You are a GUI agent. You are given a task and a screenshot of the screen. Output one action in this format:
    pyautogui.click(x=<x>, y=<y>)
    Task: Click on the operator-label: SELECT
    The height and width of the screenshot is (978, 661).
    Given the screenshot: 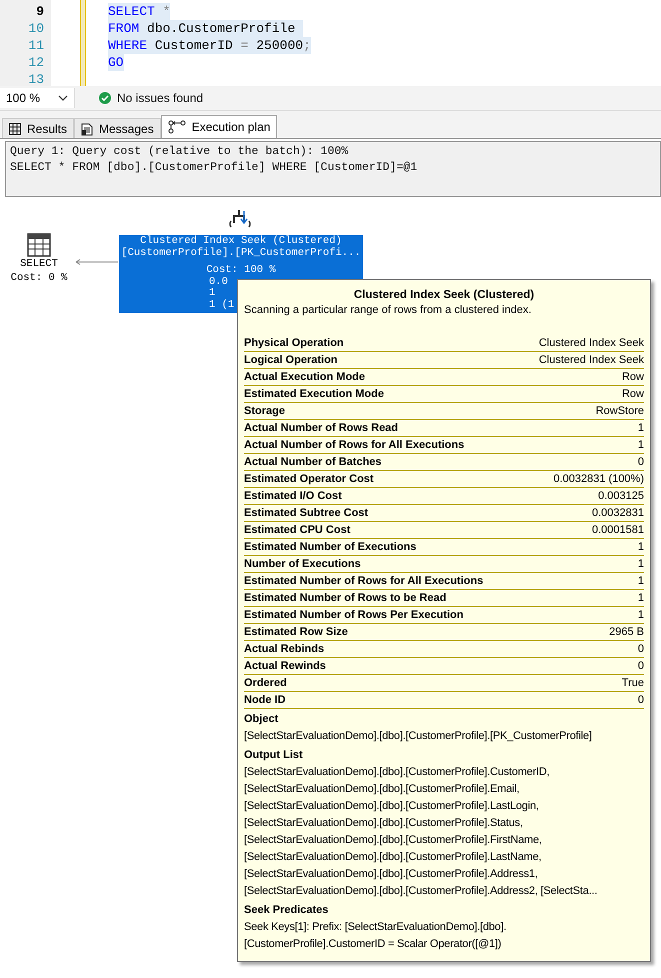 What is the action you would take?
    pyautogui.click(x=39, y=264)
    